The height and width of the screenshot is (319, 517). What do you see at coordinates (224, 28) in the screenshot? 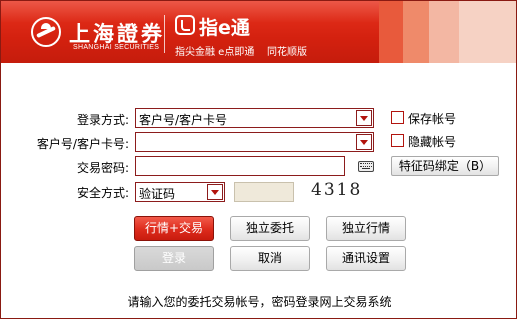
I see `app-name: 指e通` at bounding box center [224, 28].